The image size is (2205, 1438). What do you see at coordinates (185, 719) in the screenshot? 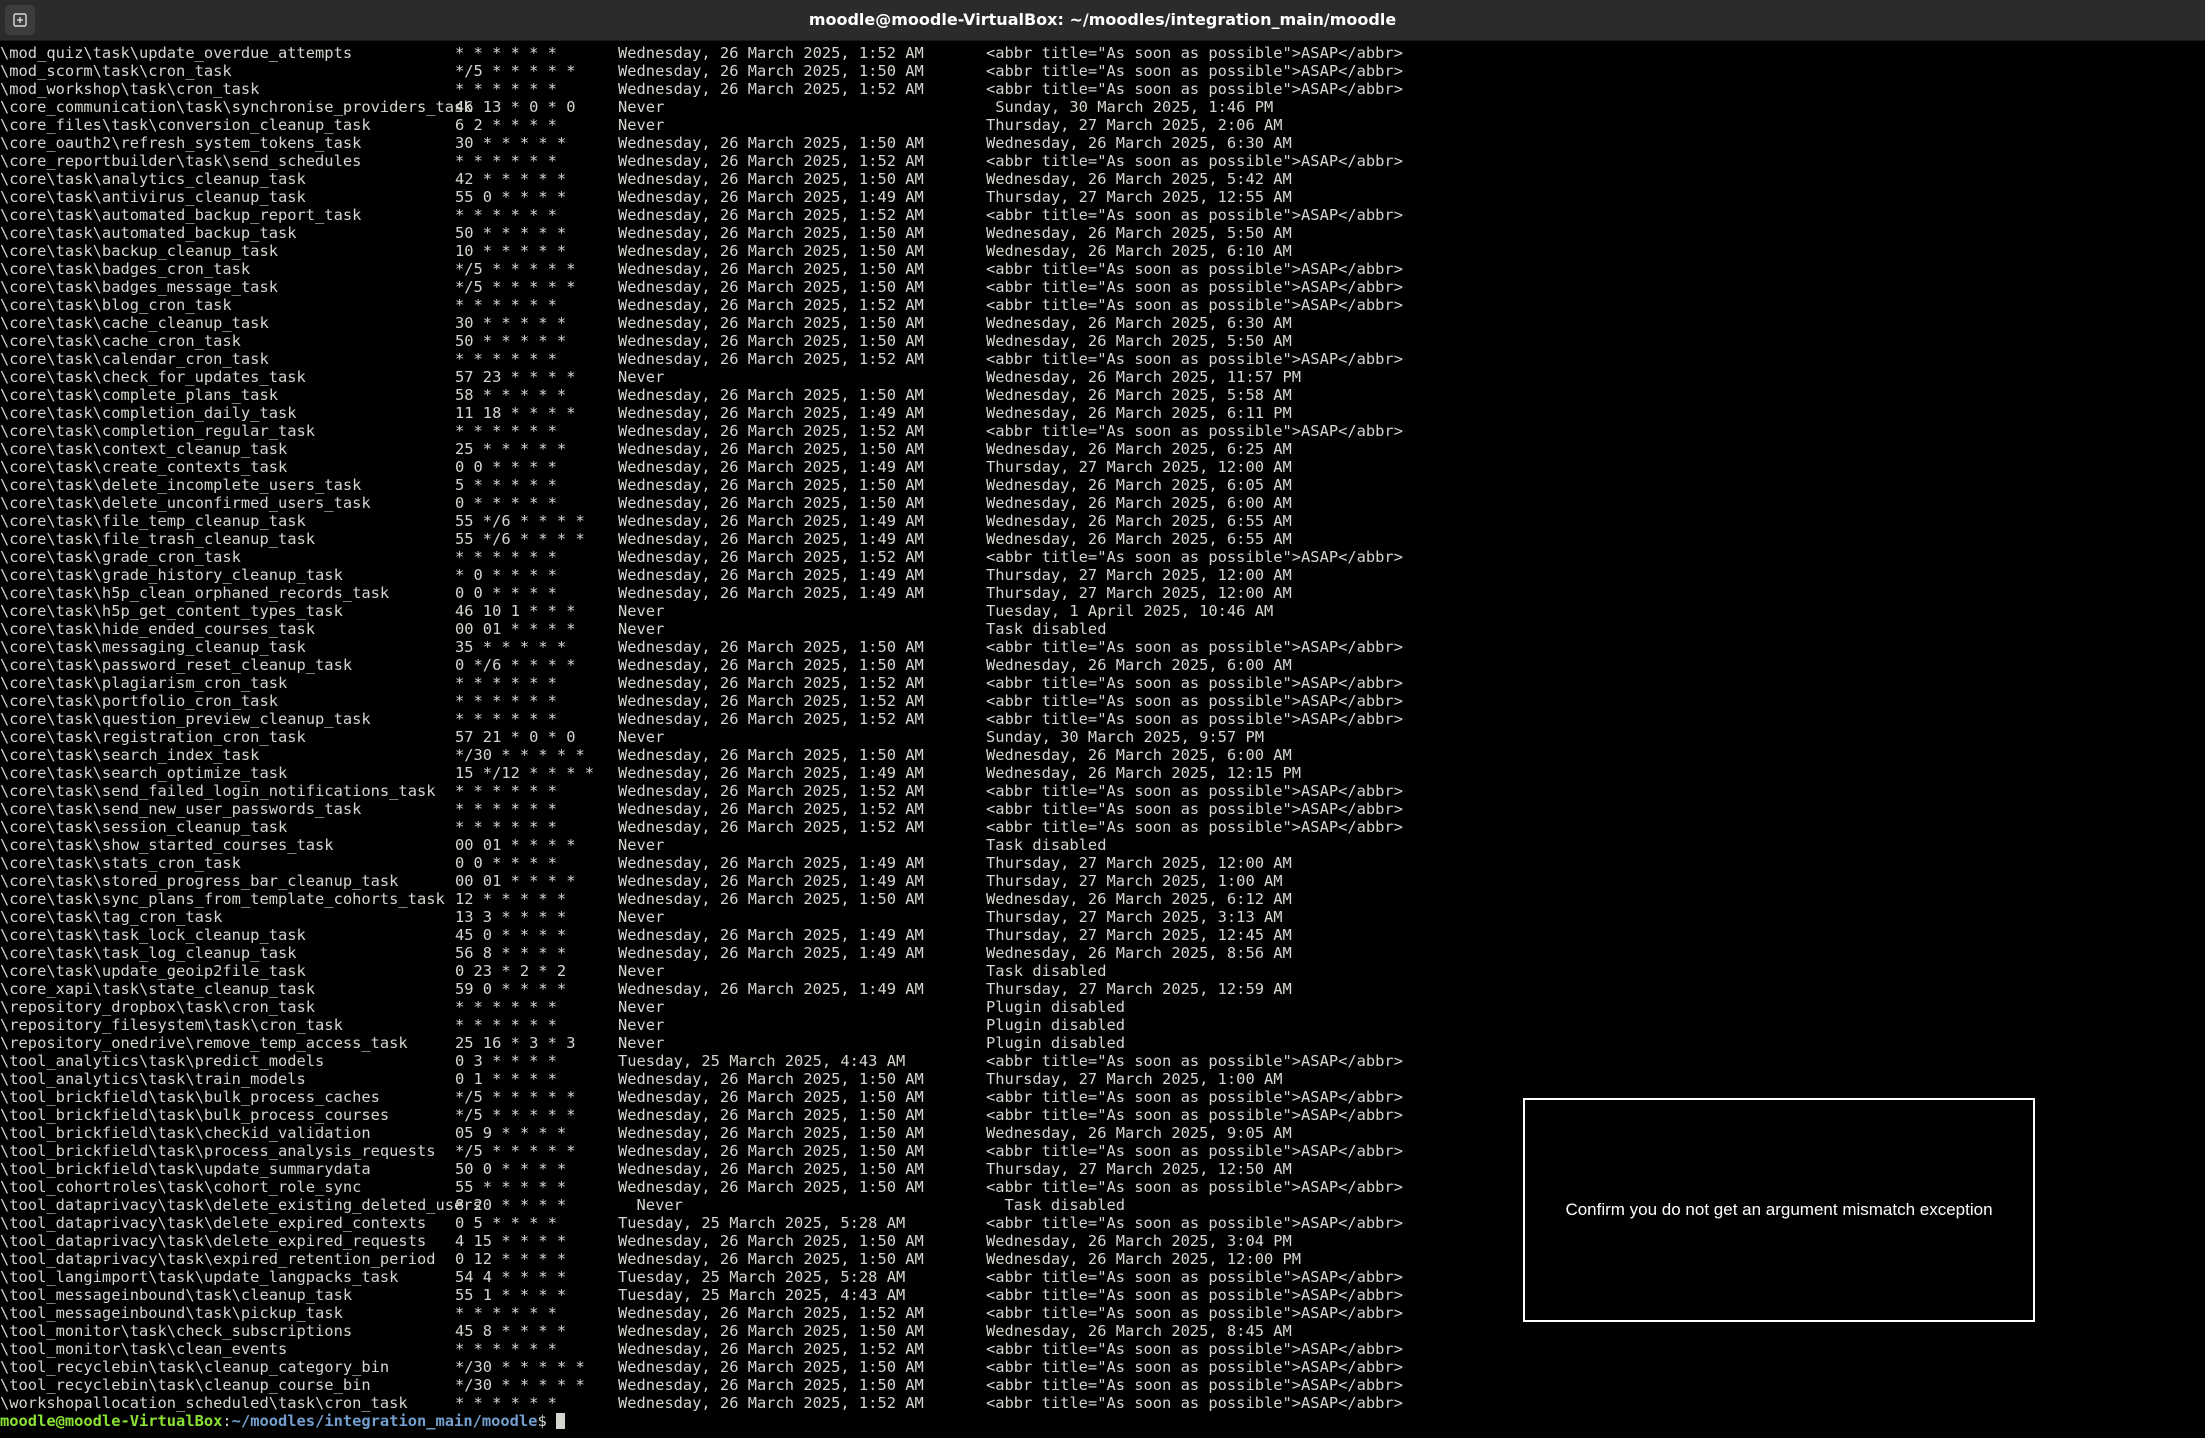
I see `task-name: \core\task\question_preview_cleanup_task` at bounding box center [185, 719].